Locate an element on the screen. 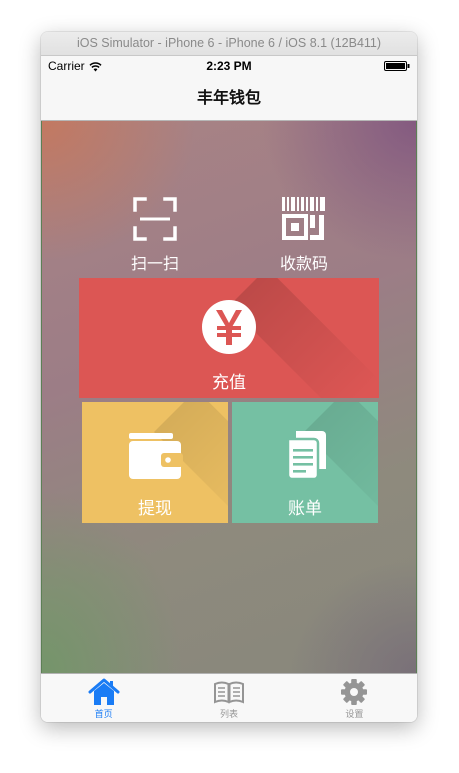  withdraw-tile: 提现 is located at coordinates (155, 462).